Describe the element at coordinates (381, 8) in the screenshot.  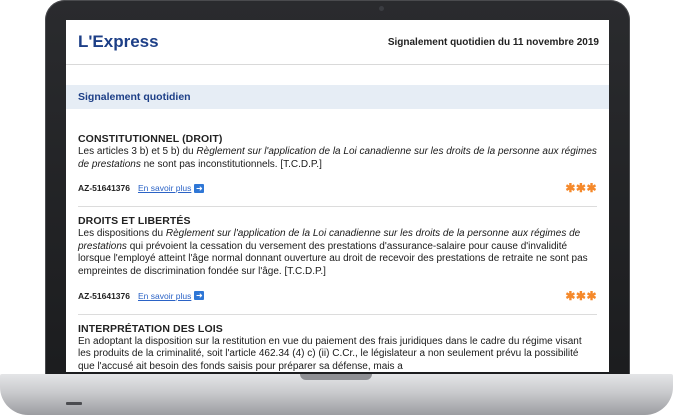
I see `camera-icon` at that location.